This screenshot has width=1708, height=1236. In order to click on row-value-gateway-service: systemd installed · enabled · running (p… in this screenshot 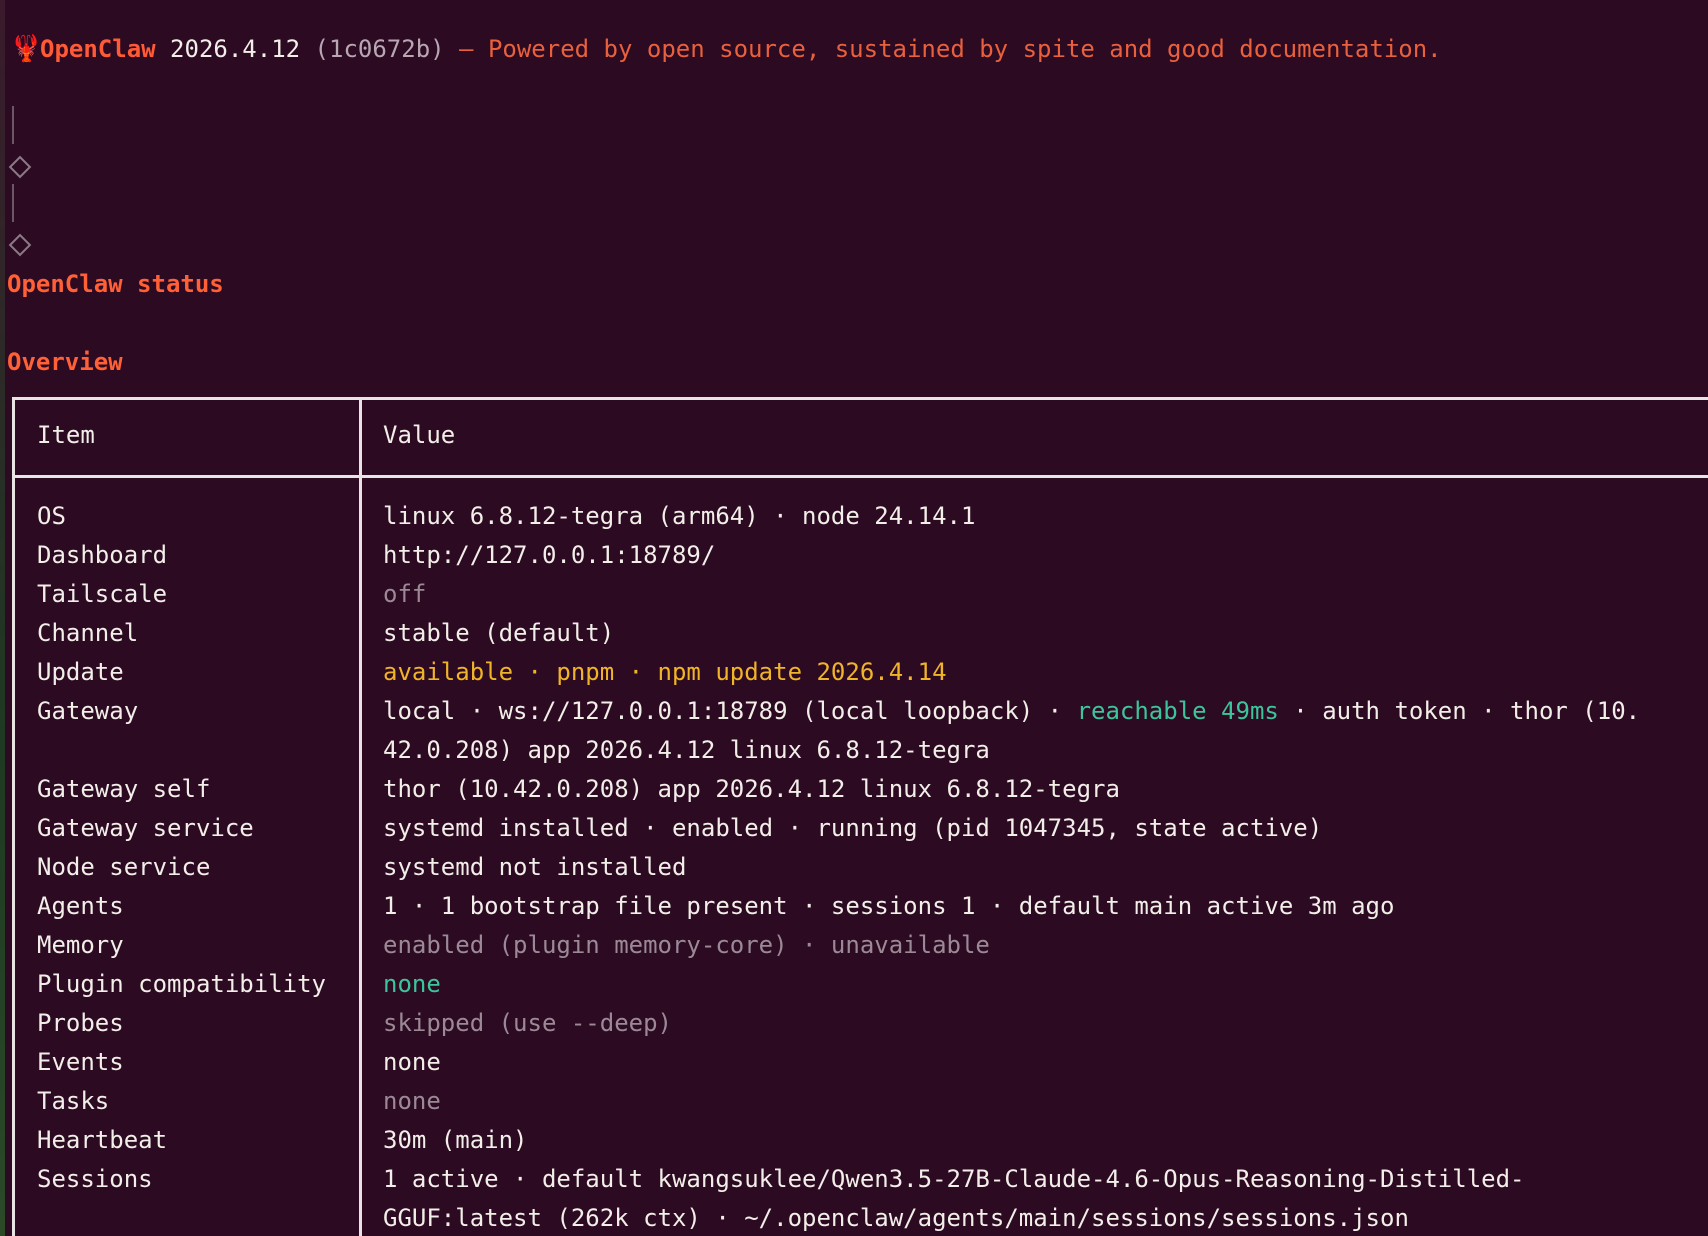, I will do `click(853, 828)`.